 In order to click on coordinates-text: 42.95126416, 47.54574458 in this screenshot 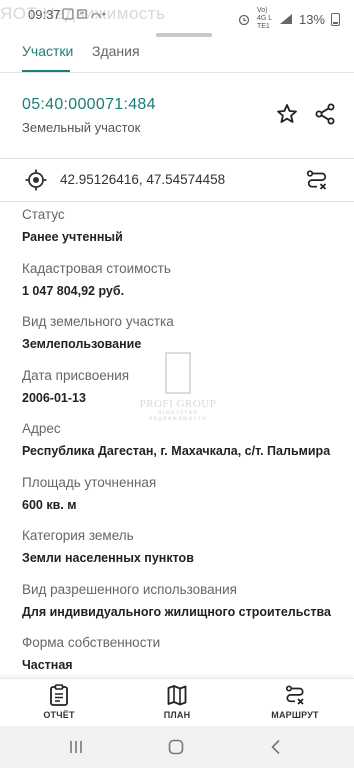, I will do `click(142, 179)`.